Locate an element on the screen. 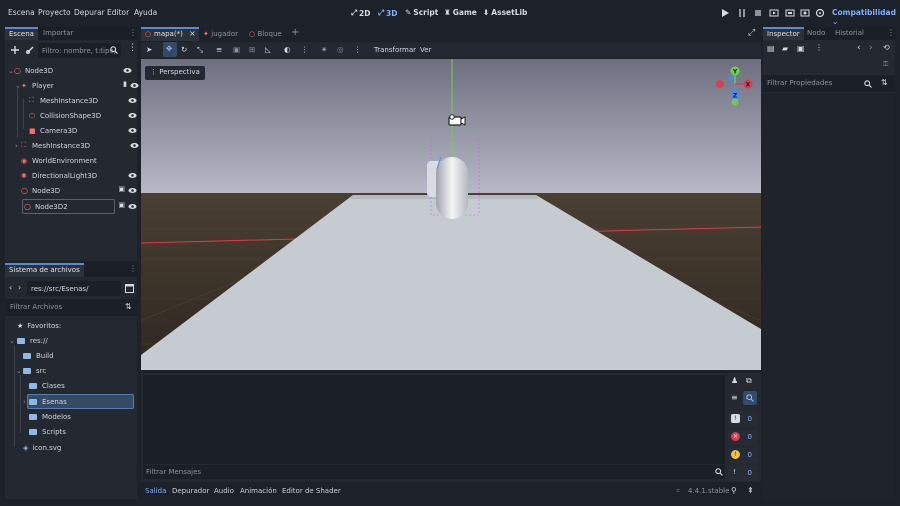 This screenshot has width=900, height=506. gizmo-neg-y-handle is located at coordinates (735, 102).